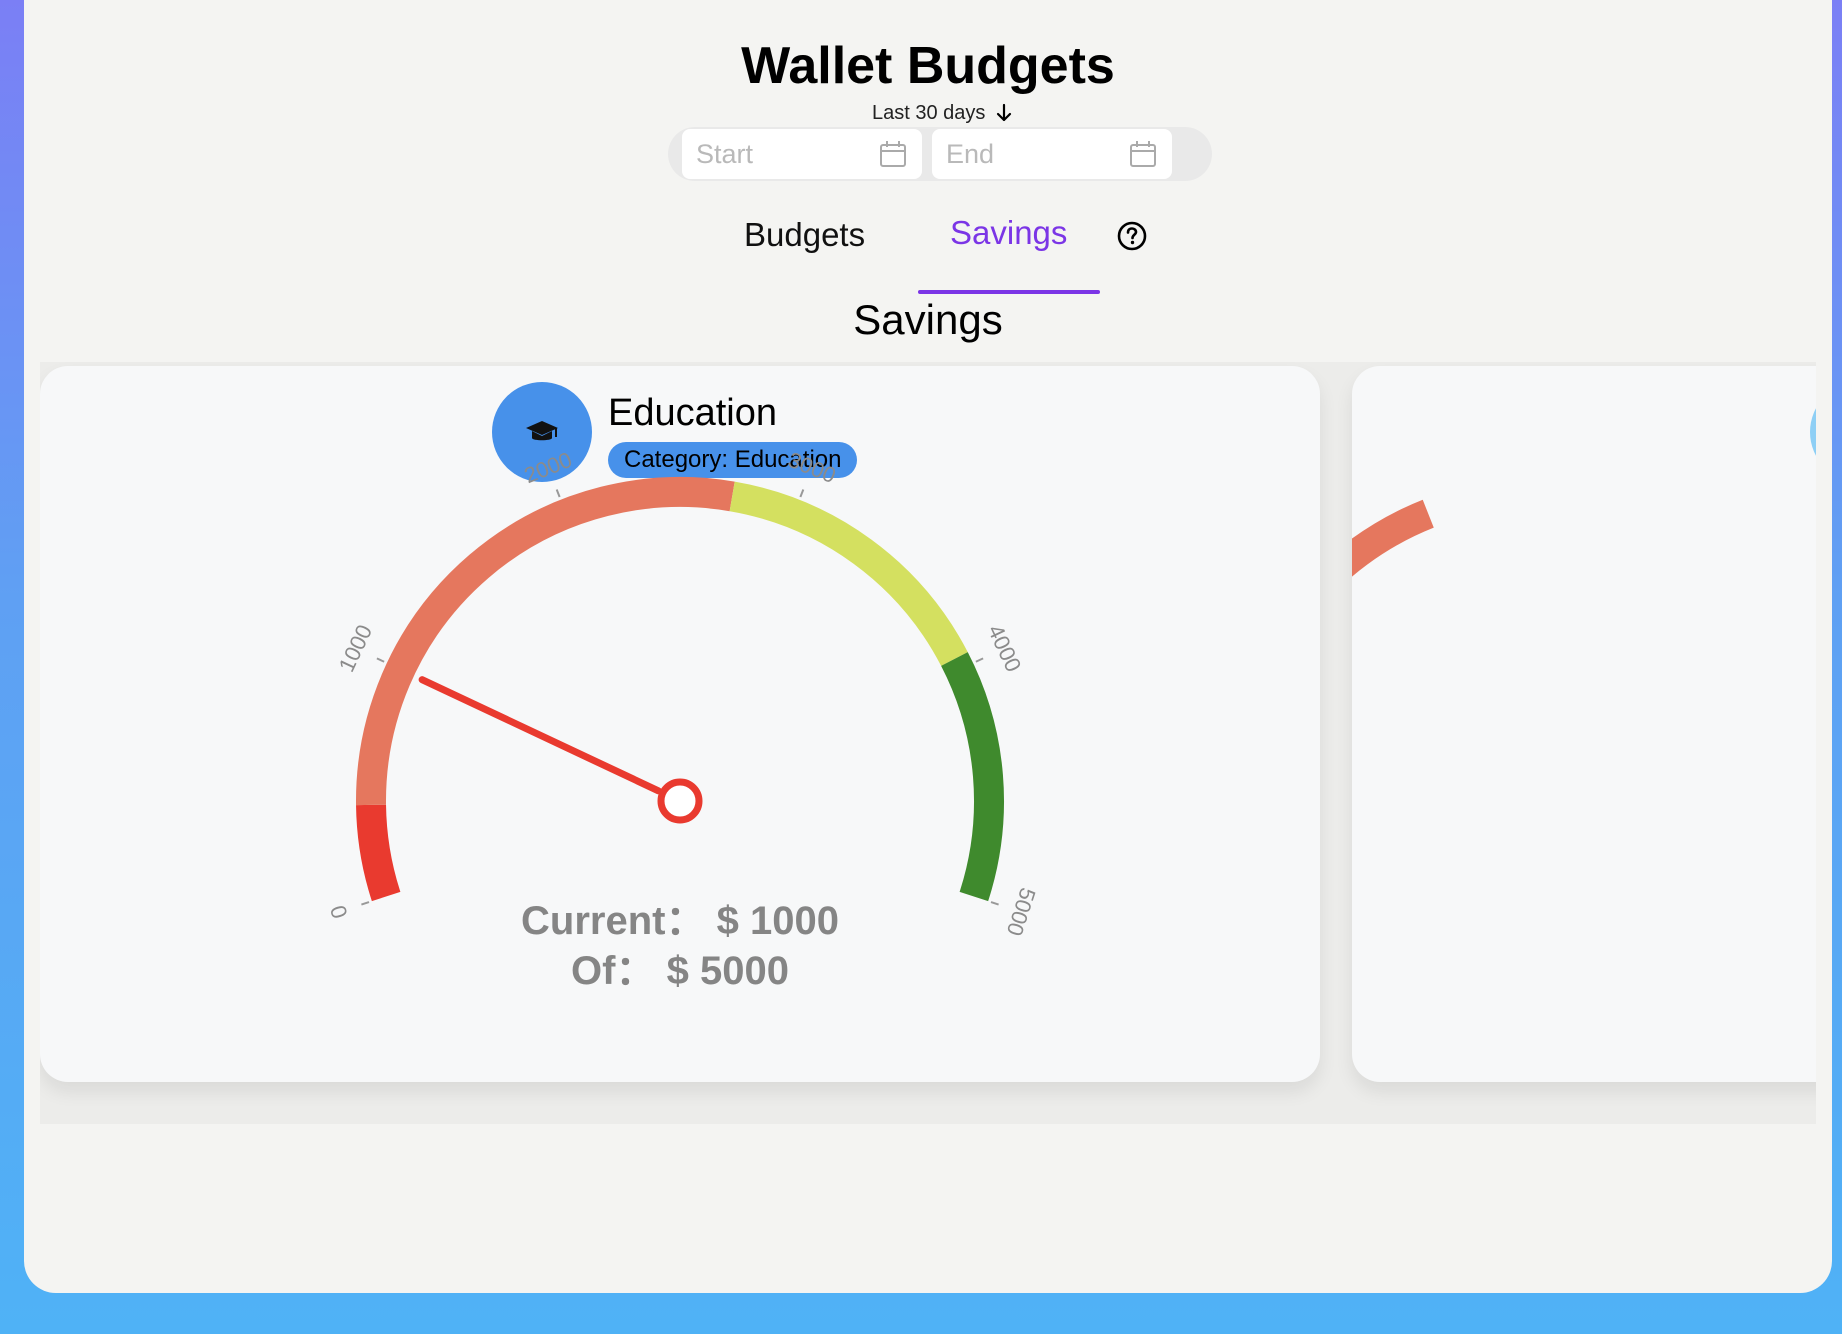 The image size is (1842, 1334). I want to click on gauge-tick-label: 3000, so click(812, 467).